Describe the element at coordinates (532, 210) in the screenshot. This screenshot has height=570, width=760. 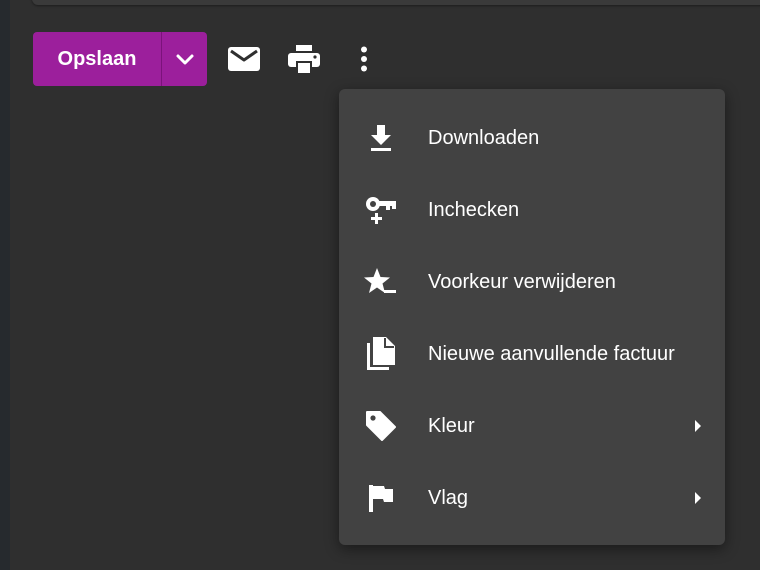
I see `menu-item-inchecken: Inchecken` at that location.